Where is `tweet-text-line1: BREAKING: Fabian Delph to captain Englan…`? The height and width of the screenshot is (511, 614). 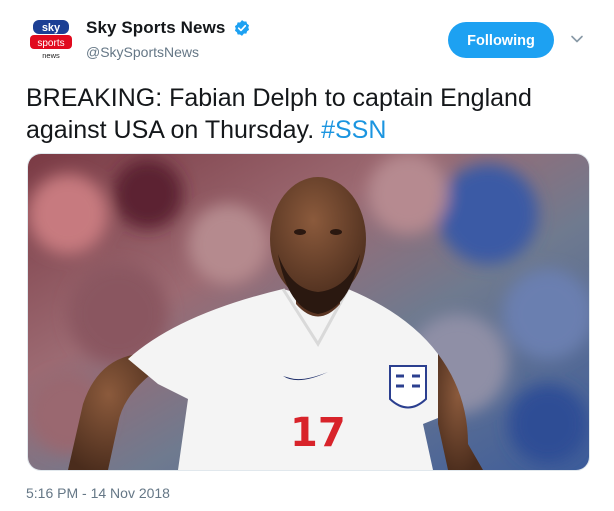 tweet-text-line1: BREAKING: Fabian Delph to captain Englan… is located at coordinates (279, 98).